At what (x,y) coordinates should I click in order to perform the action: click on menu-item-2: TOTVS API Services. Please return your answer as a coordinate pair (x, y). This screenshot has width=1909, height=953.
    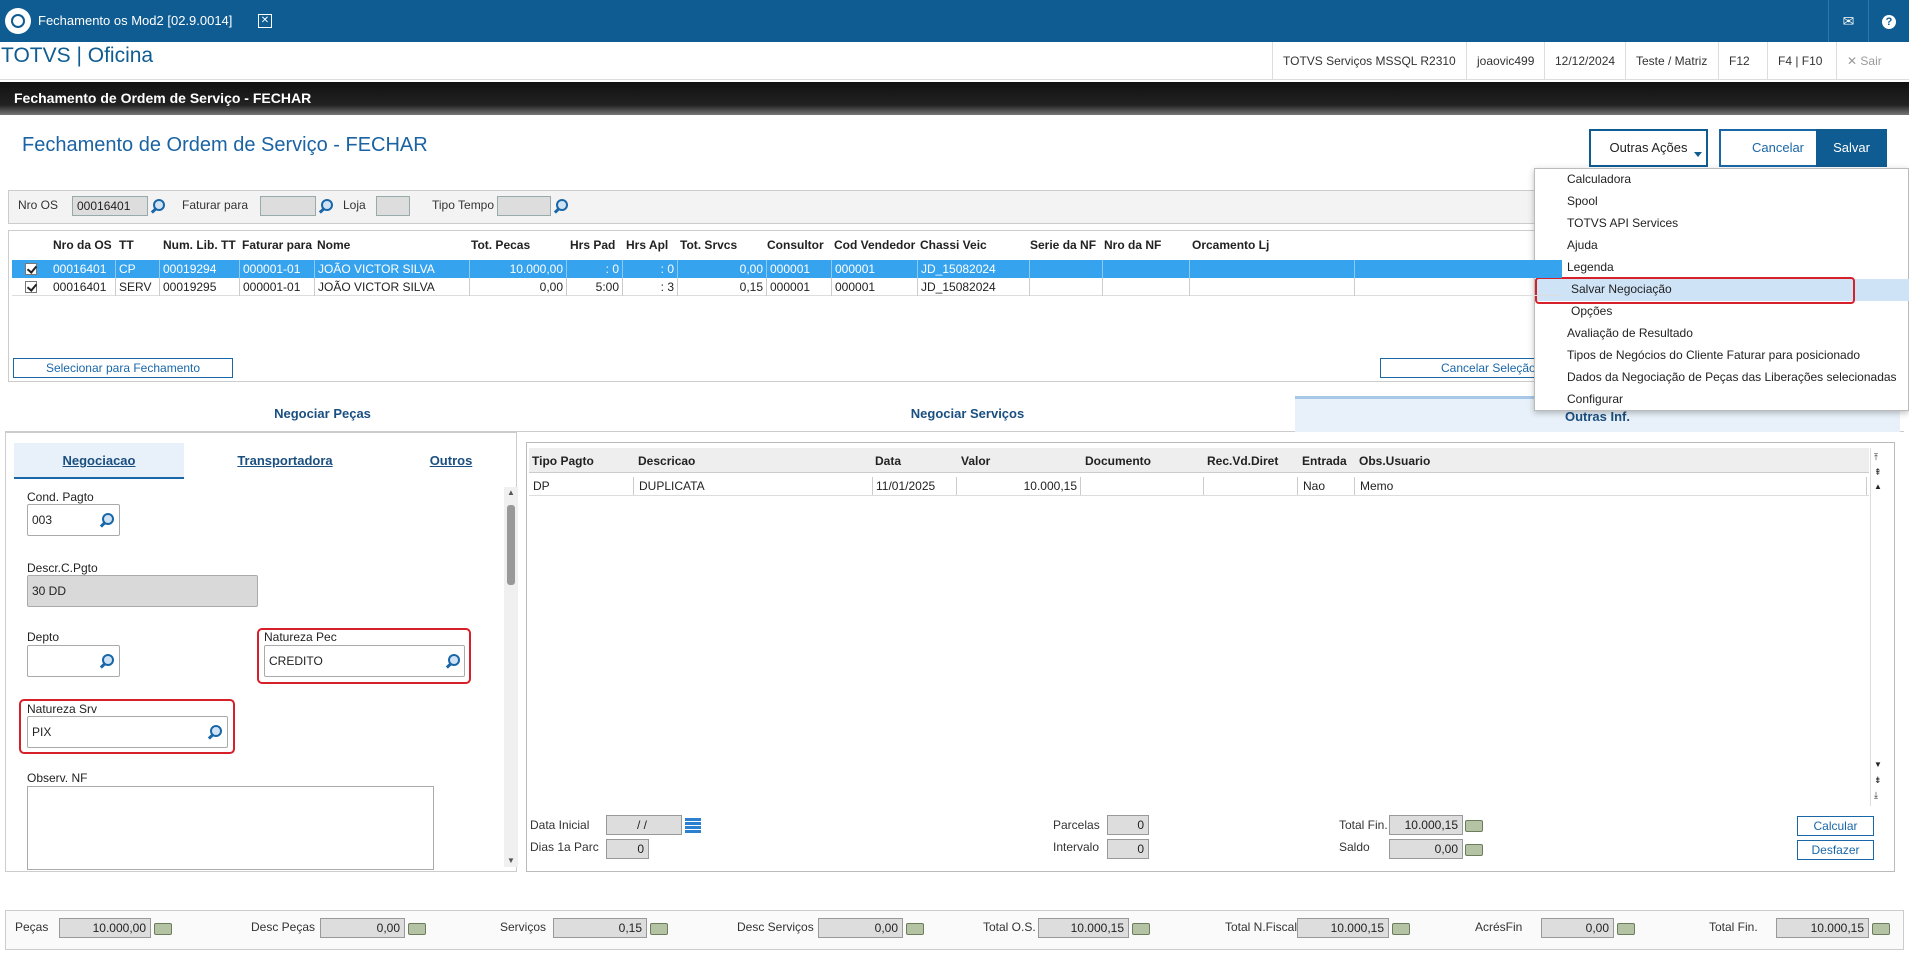
    Looking at the image, I should click on (1622, 223).